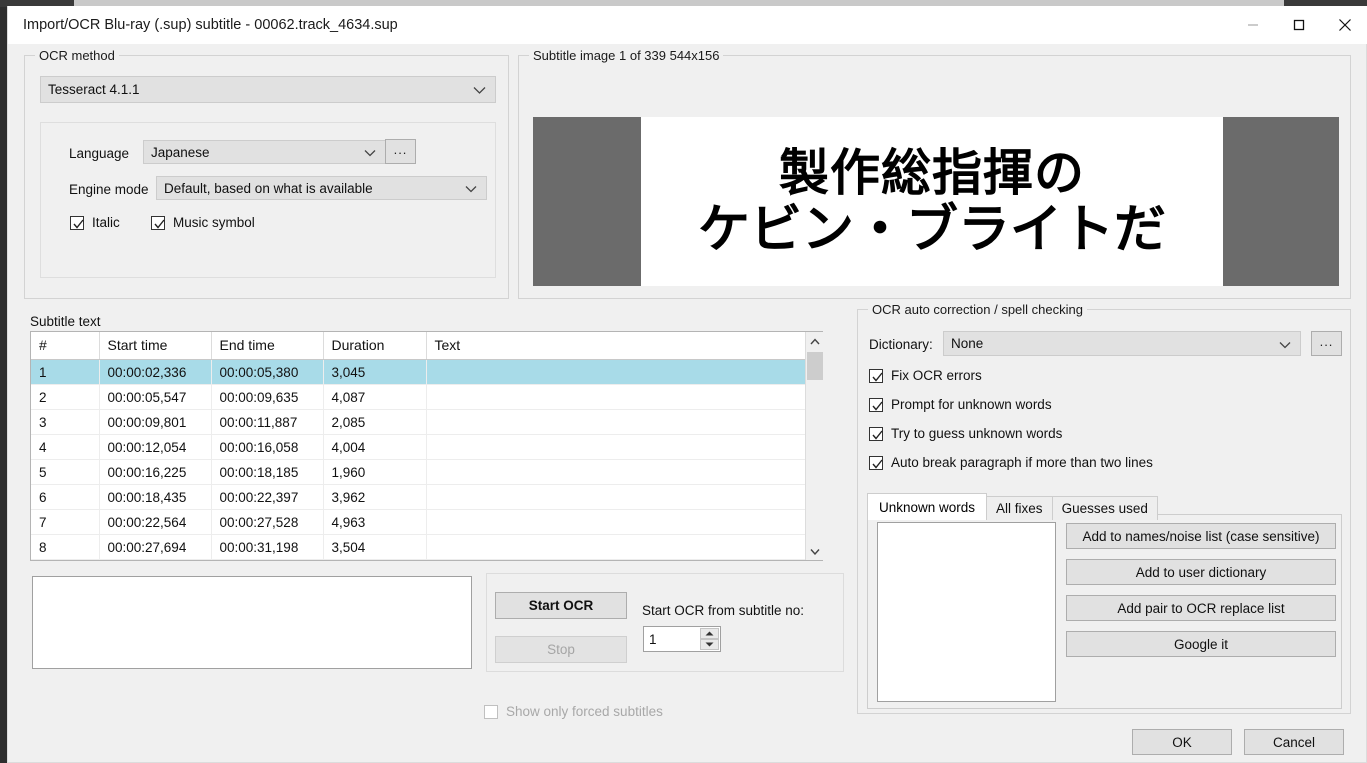 The height and width of the screenshot is (763, 1367). Describe the element at coordinates (1201, 644) in the screenshot. I see `google-it-button: Google it` at that location.